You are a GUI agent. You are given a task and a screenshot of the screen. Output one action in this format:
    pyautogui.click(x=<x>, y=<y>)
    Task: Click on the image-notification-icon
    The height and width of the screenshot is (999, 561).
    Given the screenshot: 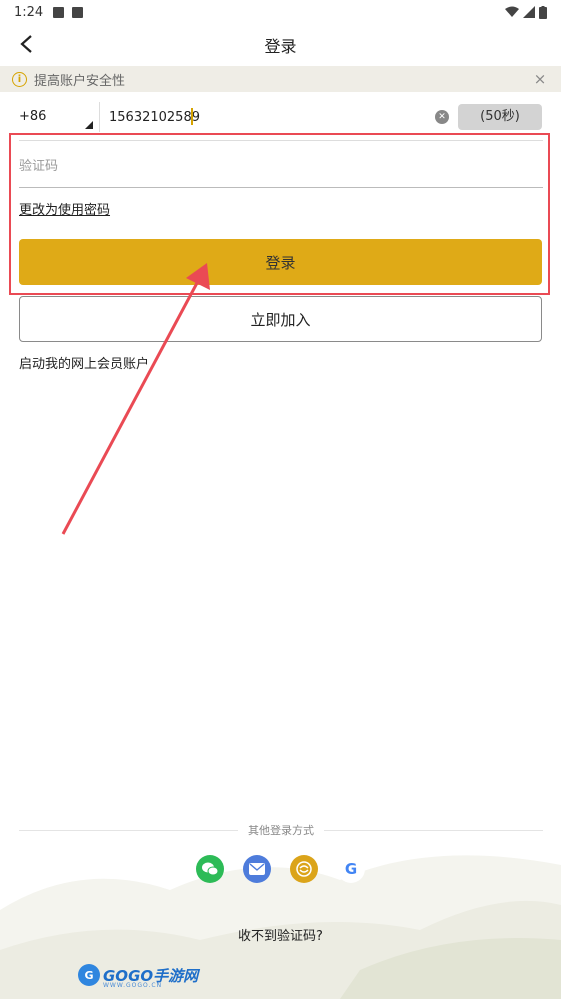 What is the action you would take?
    pyautogui.click(x=59, y=12)
    